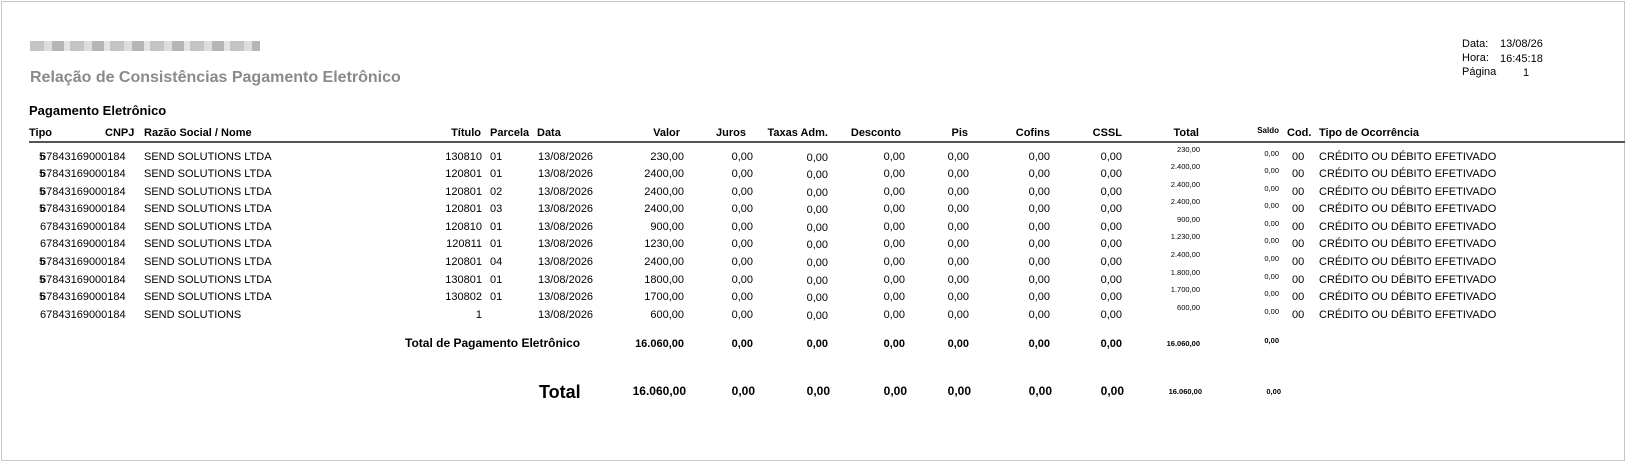  Describe the element at coordinates (1521, 59) in the screenshot. I see `time-value: 16:45:18` at that location.